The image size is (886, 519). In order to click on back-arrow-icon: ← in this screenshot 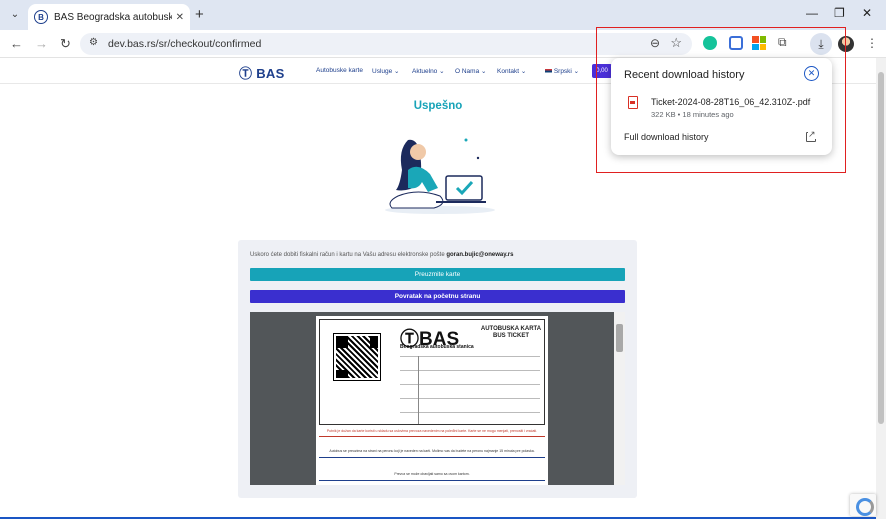, I will do `click(16, 43)`.